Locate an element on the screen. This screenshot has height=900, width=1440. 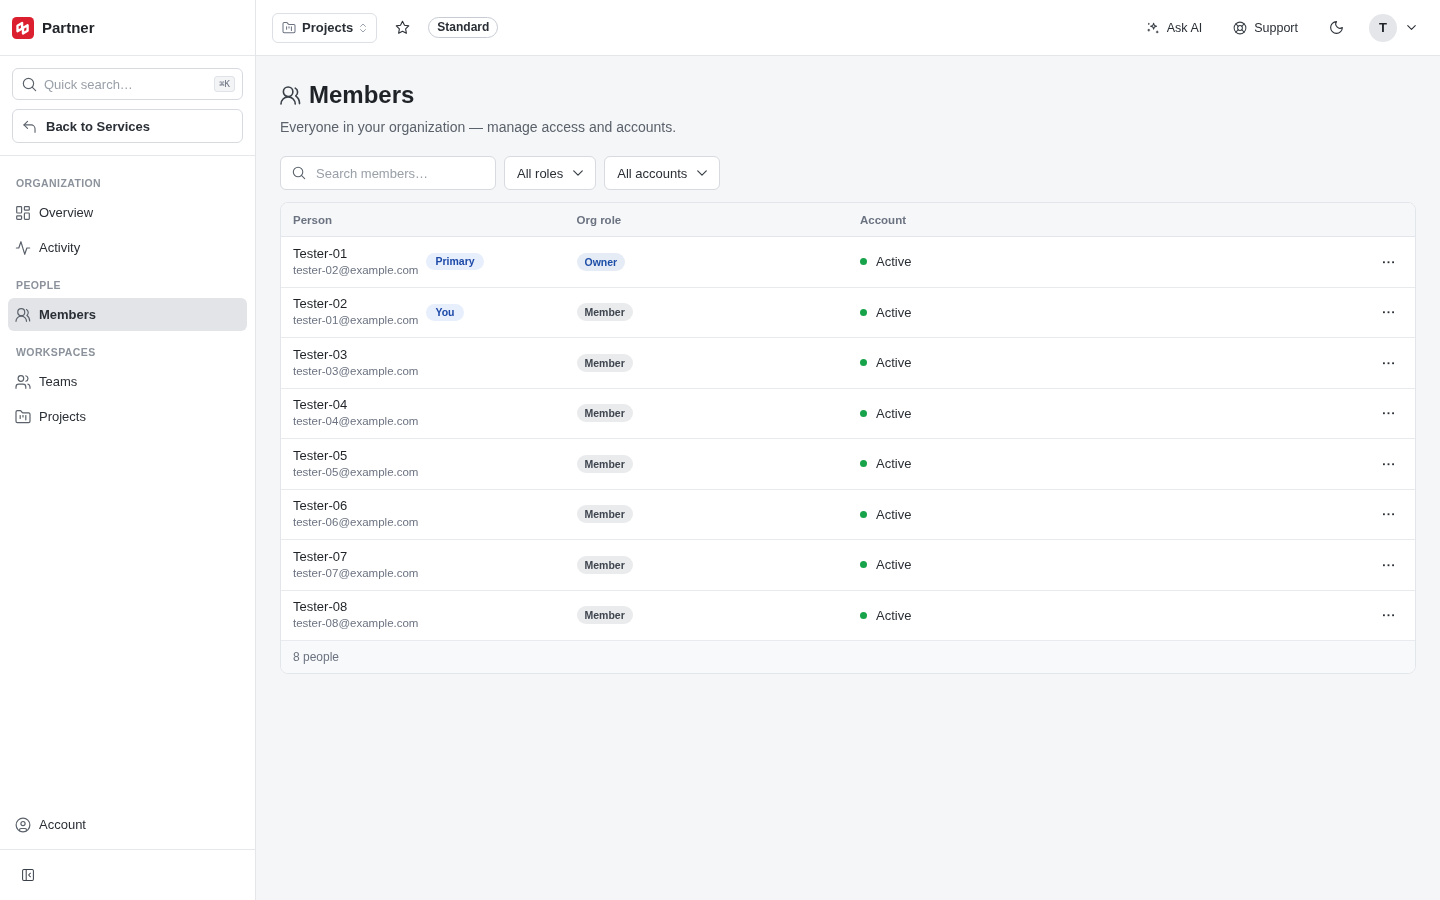
user-avatar: T is located at coordinates (1383, 27).